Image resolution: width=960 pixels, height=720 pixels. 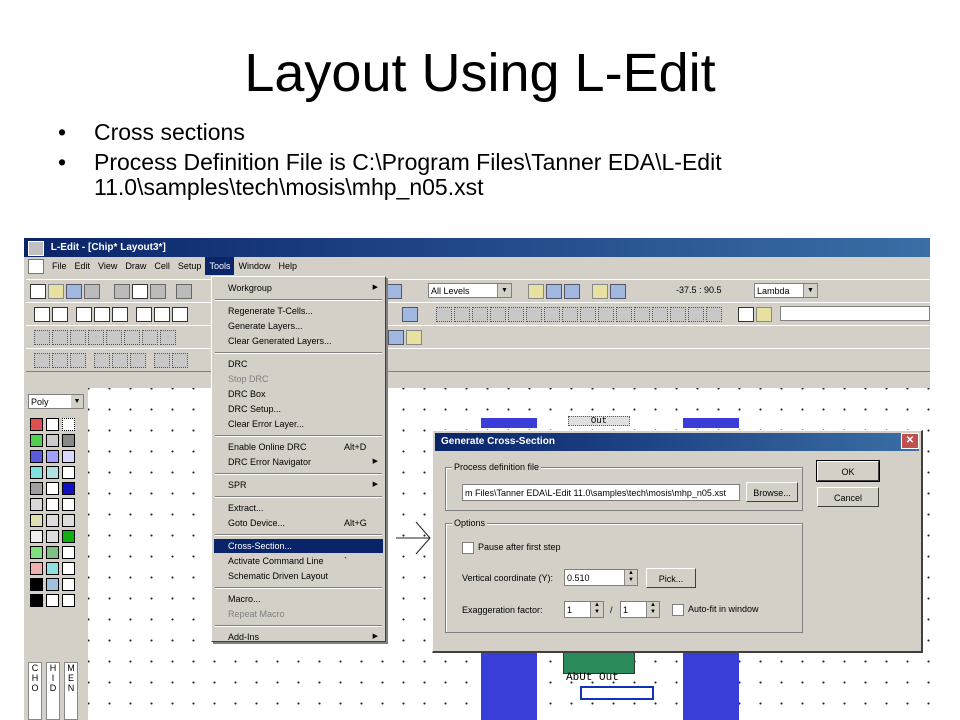 I want to click on crosshair-icon, so click(x=746, y=314).